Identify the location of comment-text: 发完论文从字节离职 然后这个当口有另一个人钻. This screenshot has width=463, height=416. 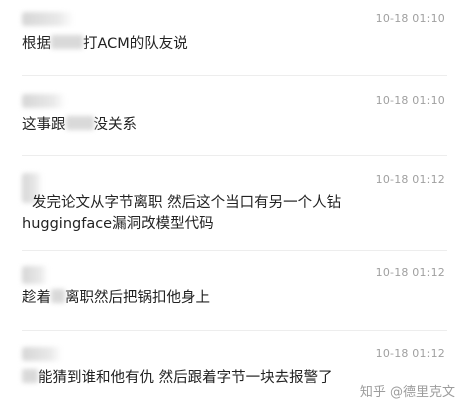
(186, 203).